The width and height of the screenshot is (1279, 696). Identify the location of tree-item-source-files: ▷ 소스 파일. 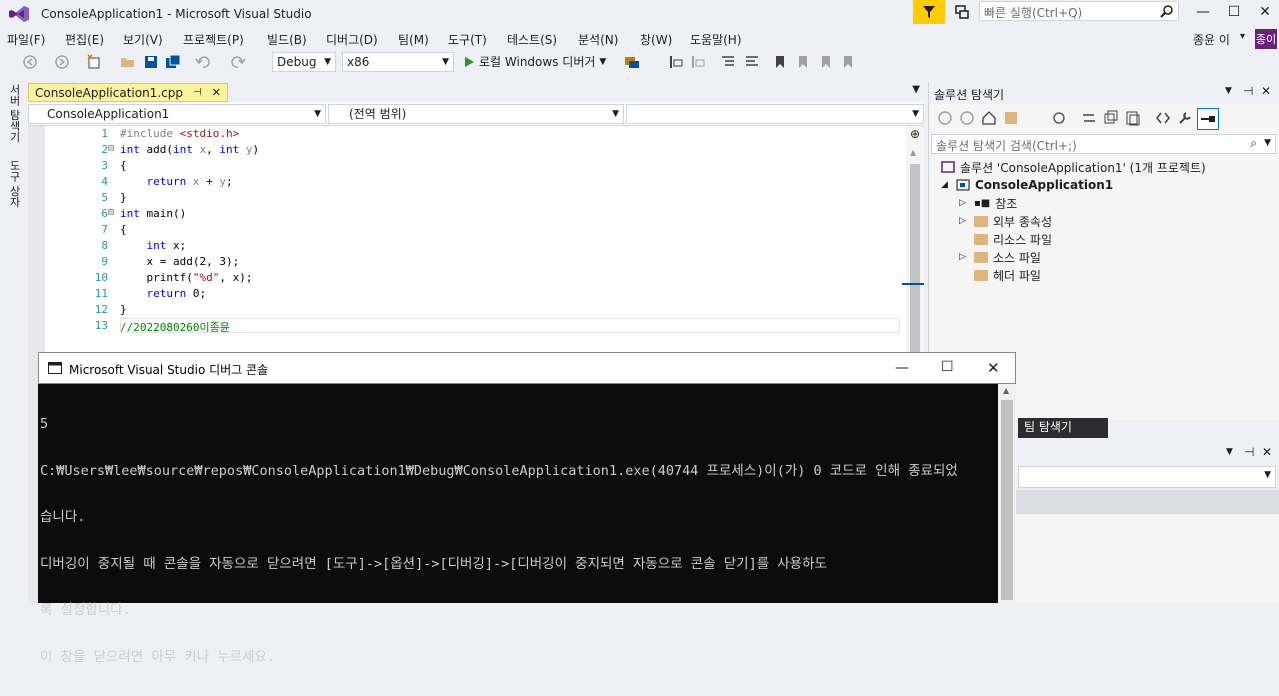
(1000, 257).